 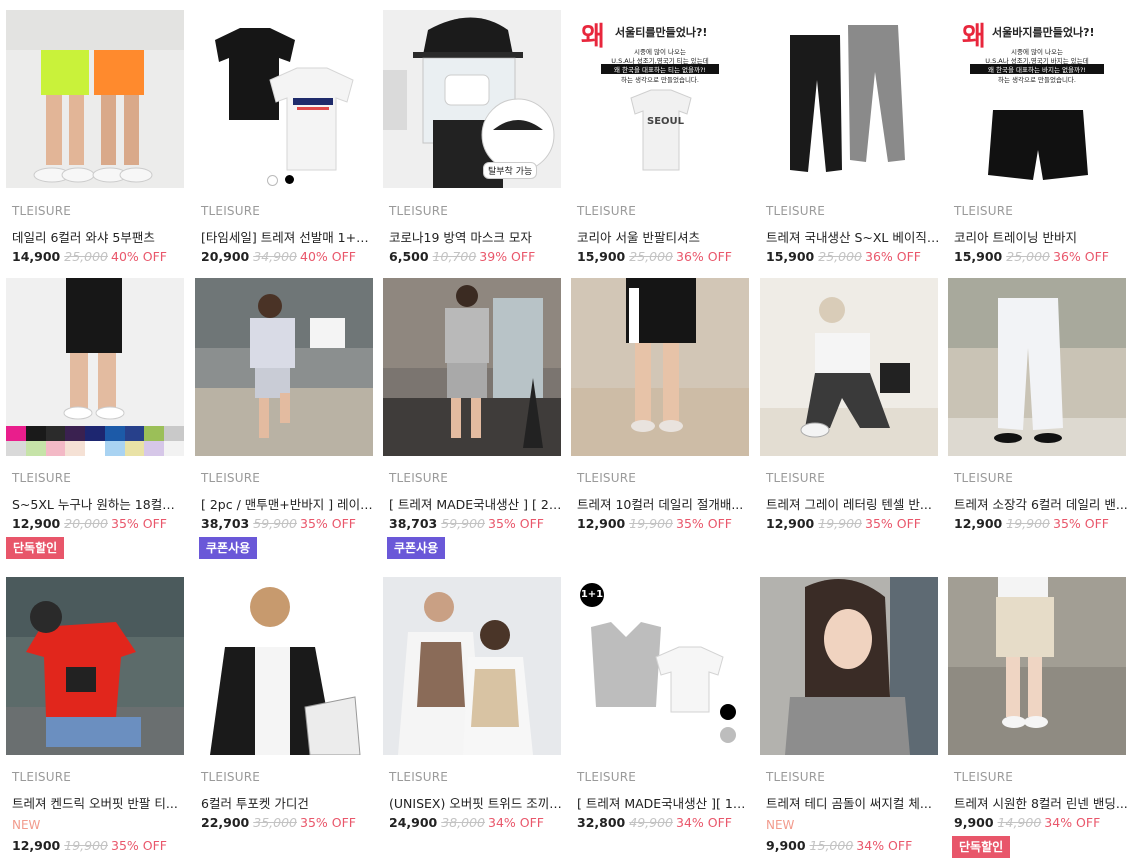 I want to click on color-swatch-white, so click(x=272, y=180).